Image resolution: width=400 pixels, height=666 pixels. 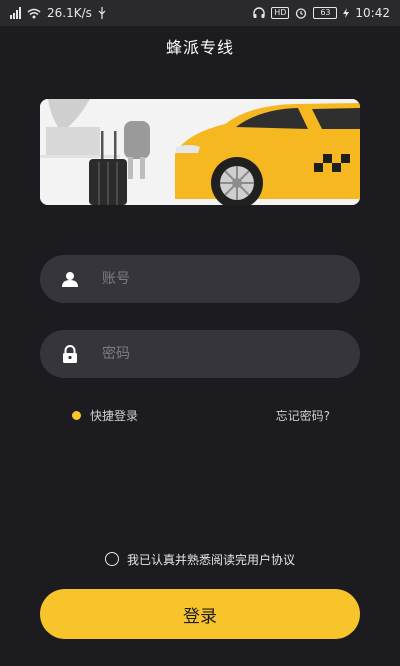 I want to click on status-right: HD 63 10:42, so click(x=321, y=13).